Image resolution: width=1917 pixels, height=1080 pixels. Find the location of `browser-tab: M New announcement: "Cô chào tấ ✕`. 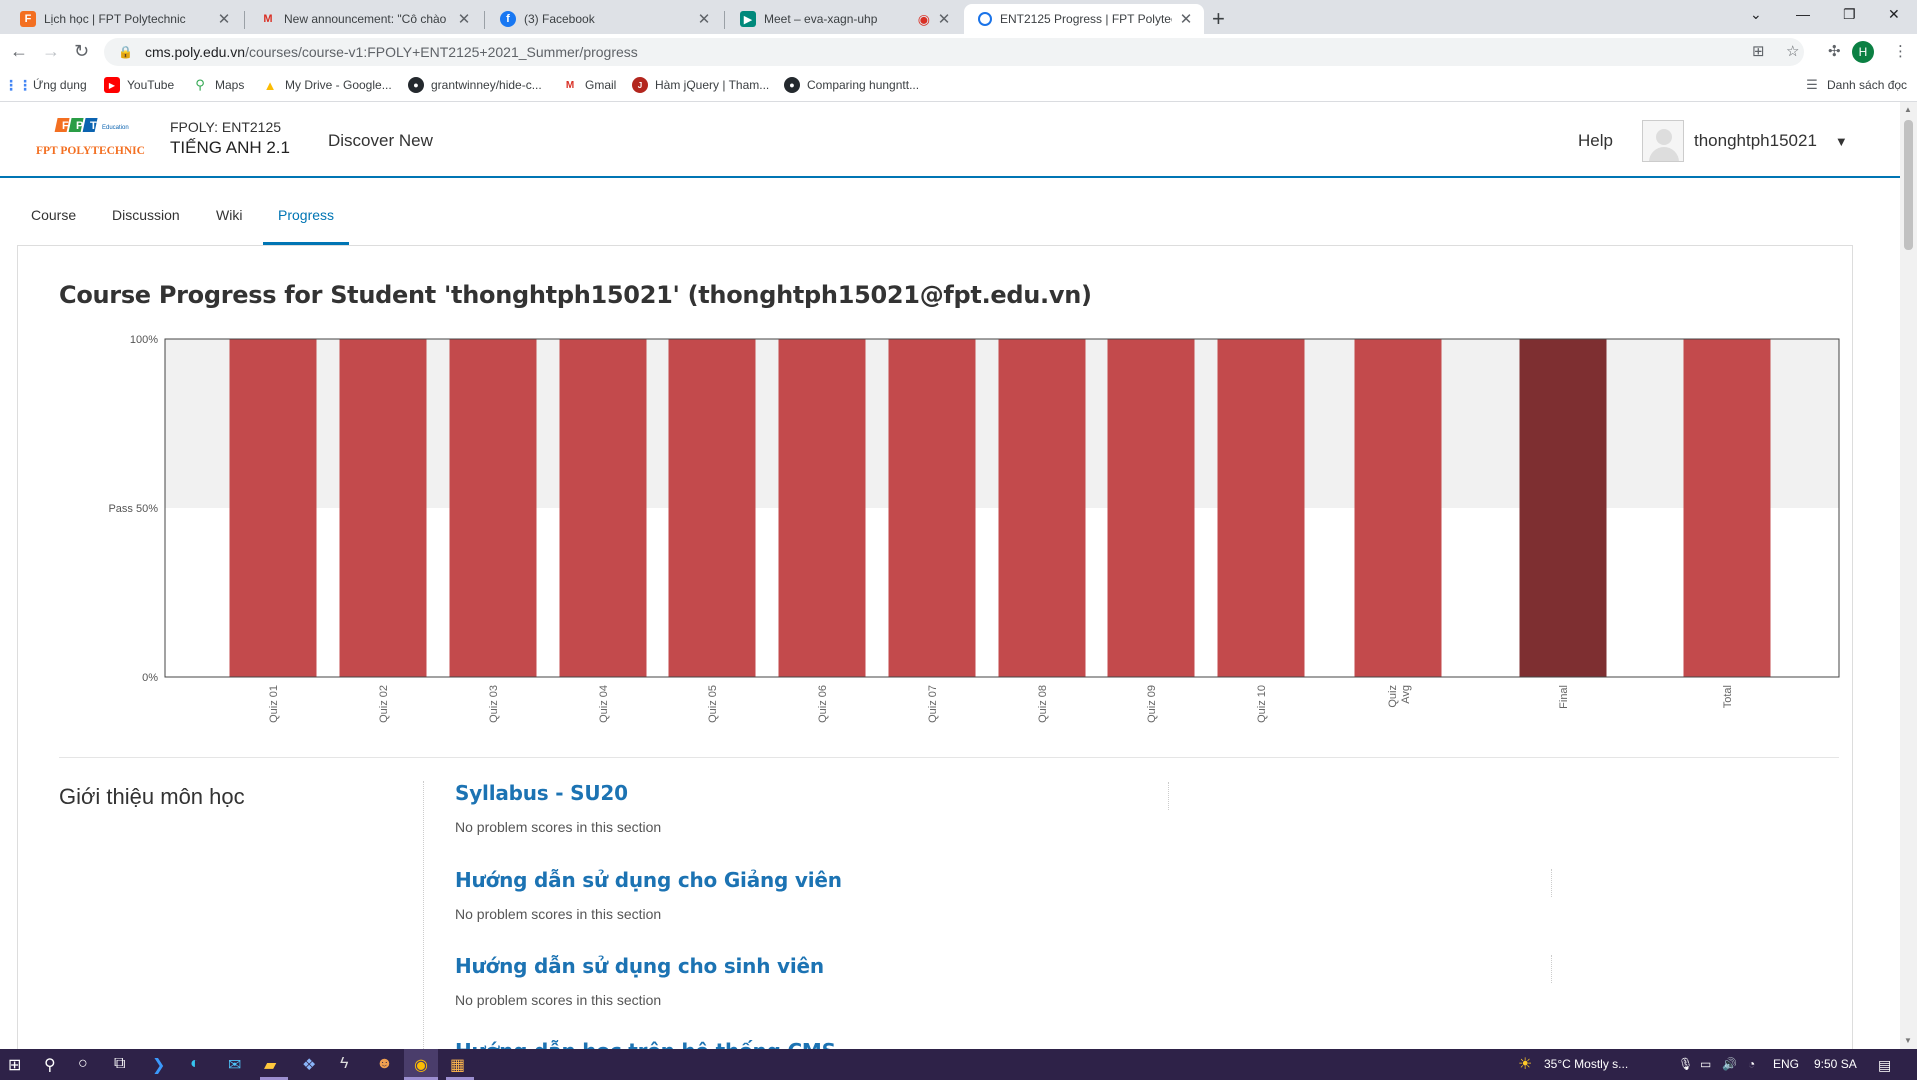

browser-tab: M New announcement: "Cô chào tấ ✕ is located at coordinates (364, 19).